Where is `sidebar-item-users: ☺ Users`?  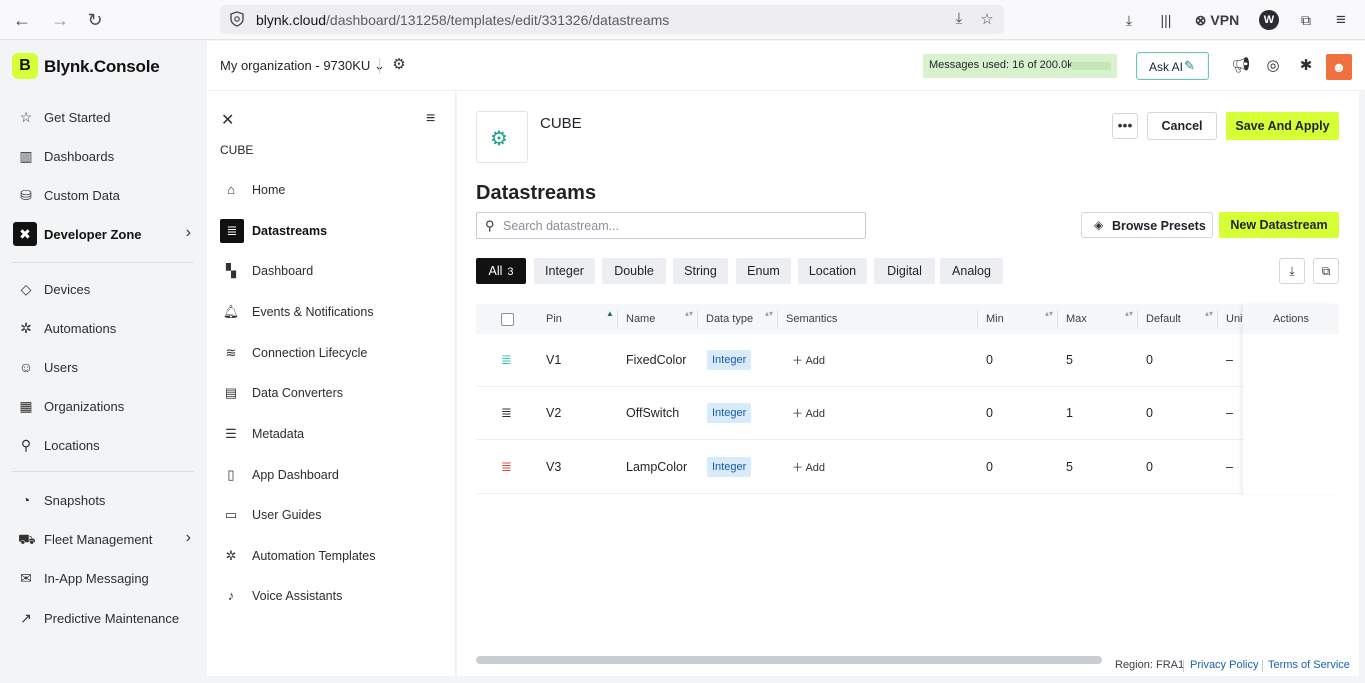 sidebar-item-users: ☺ Users is located at coordinates (102, 367).